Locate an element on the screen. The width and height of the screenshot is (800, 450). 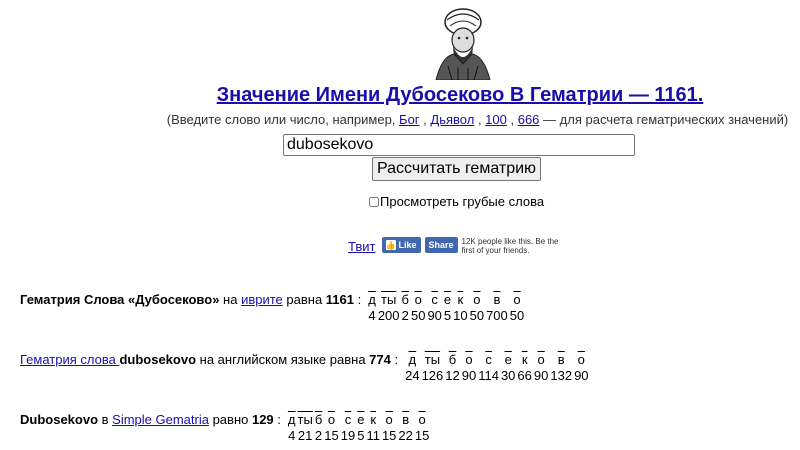
letter-value: 50 is located at coordinates (517, 315).